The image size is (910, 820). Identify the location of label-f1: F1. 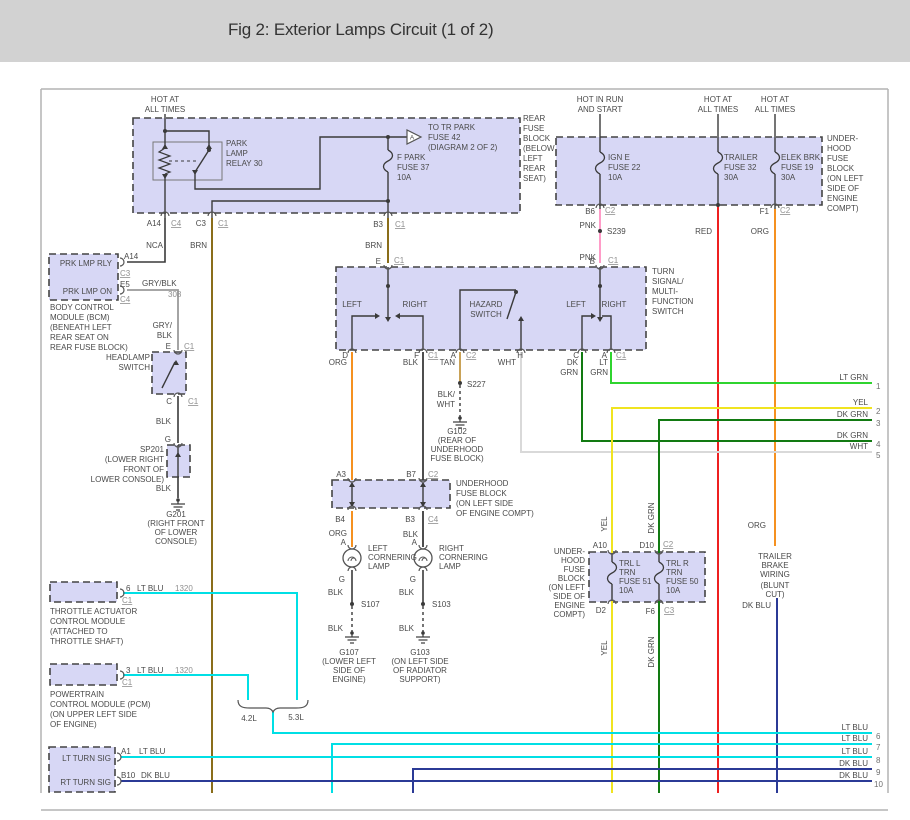
(765, 211).